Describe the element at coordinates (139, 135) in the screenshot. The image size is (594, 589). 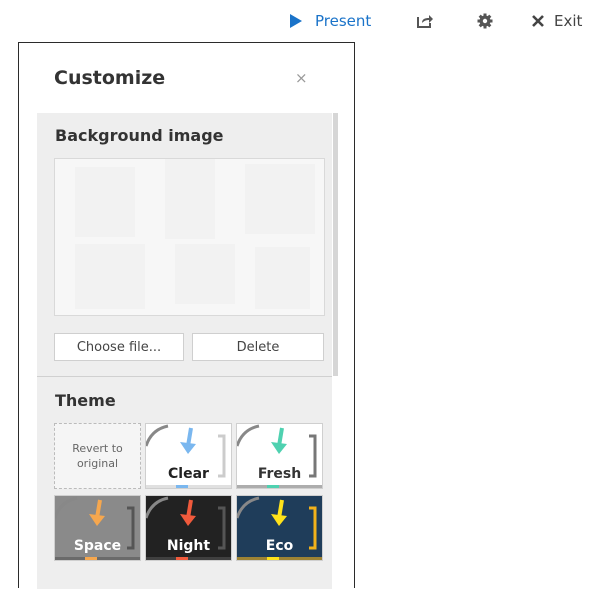
I see `background-image-title: Background image` at that location.